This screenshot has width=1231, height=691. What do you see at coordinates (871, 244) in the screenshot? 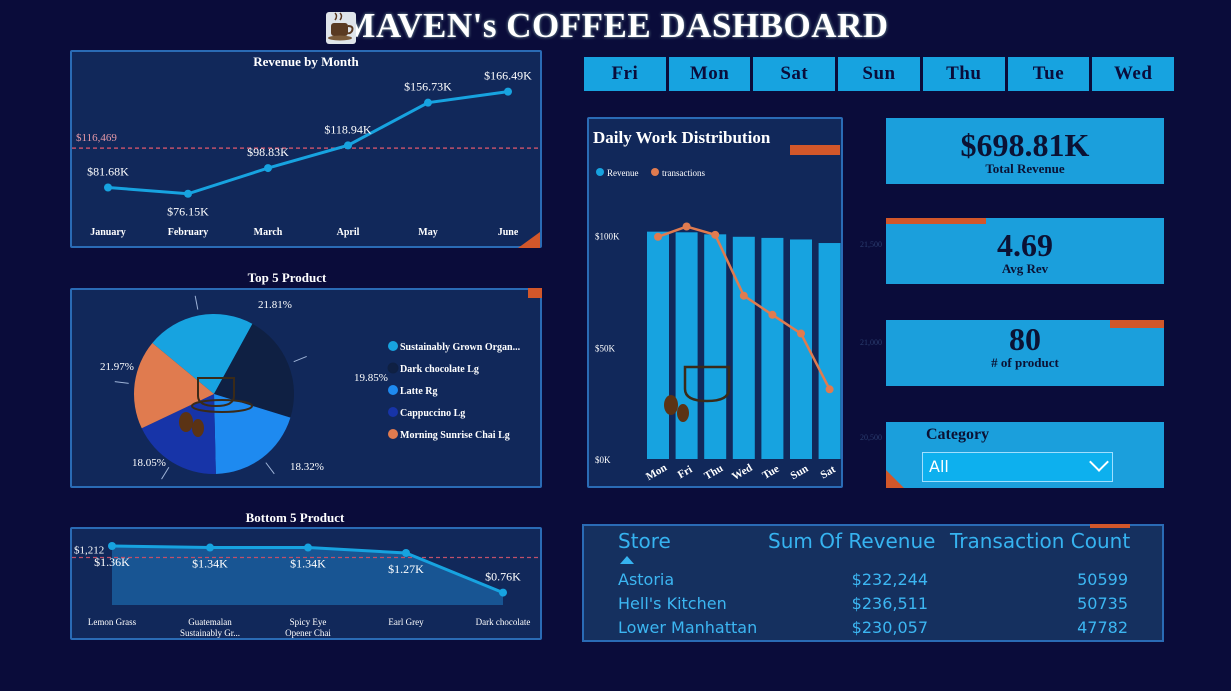
I see `secondary-y-tick-label: 21,500` at bounding box center [871, 244].